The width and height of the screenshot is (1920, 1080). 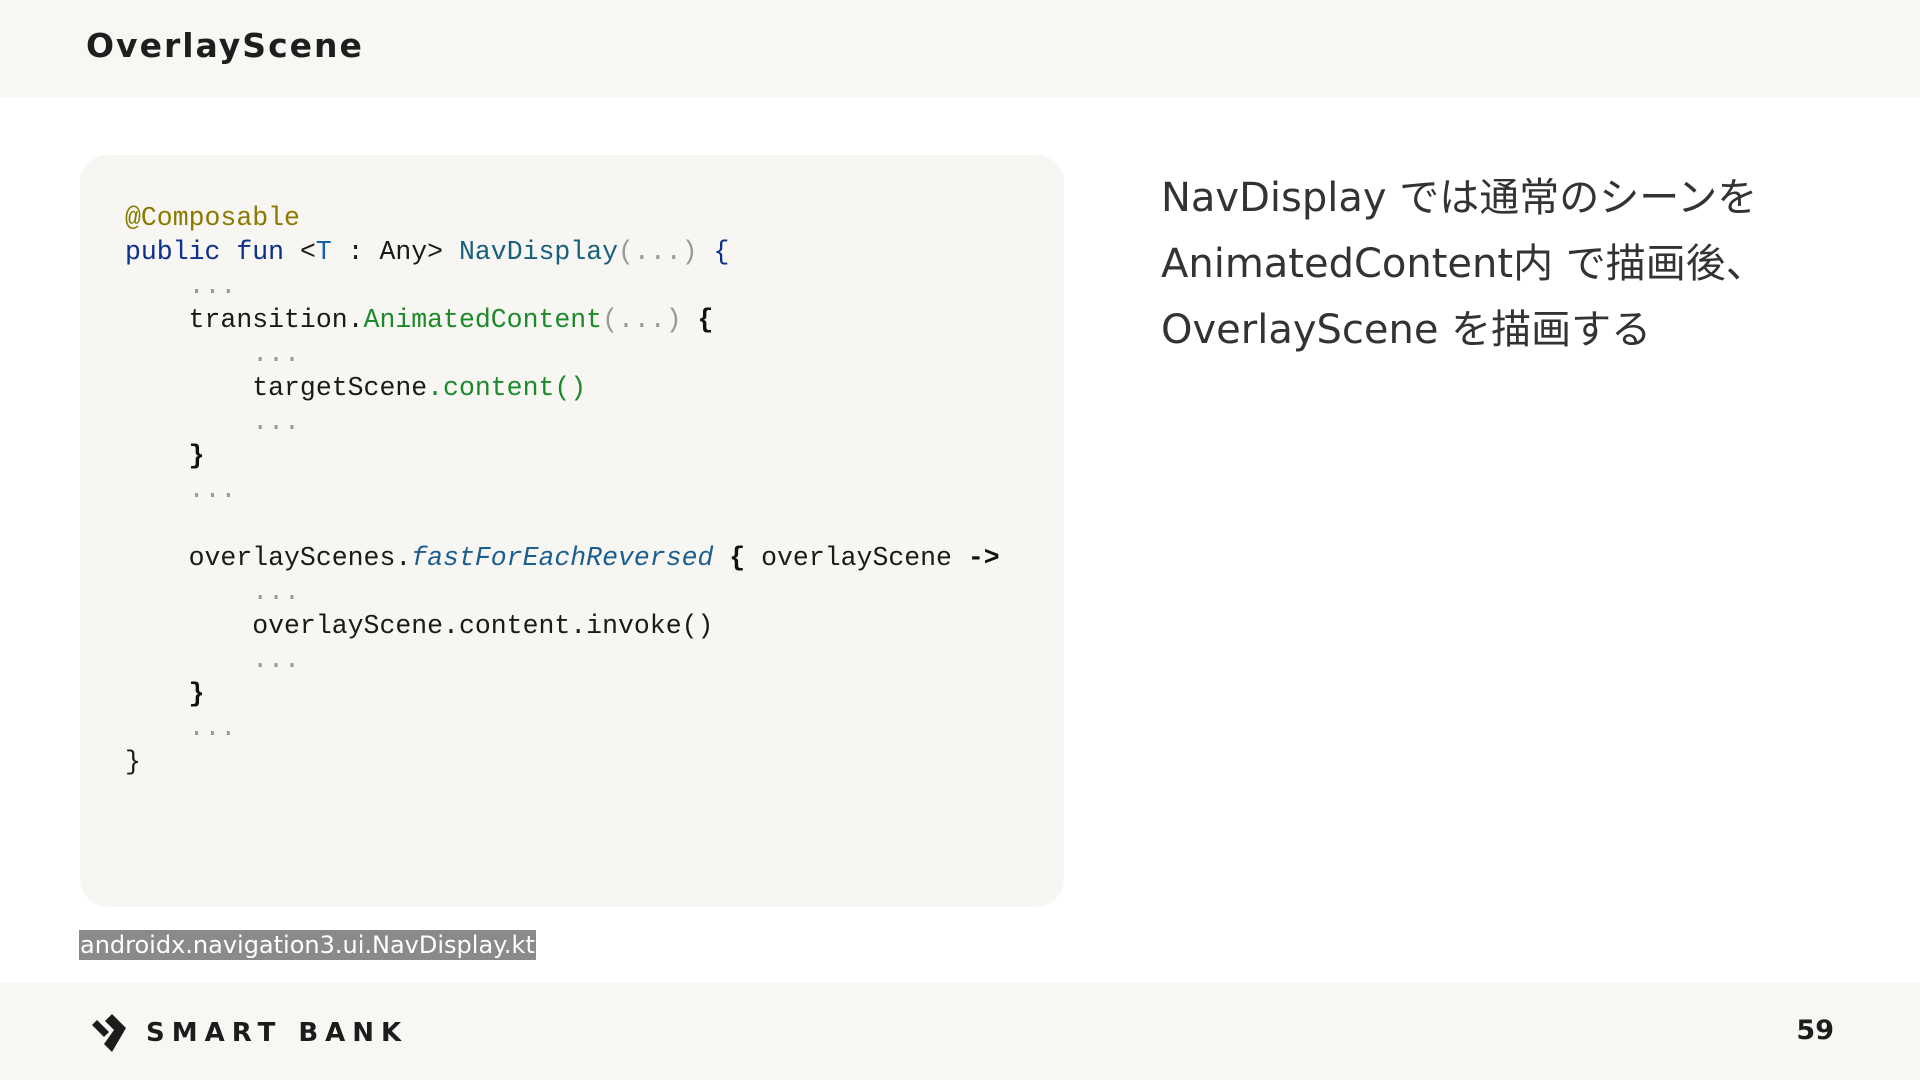 What do you see at coordinates (268, 558) in the screenshot?
I see `code-token: overlayScenes.` at bounding box center [268, 558].